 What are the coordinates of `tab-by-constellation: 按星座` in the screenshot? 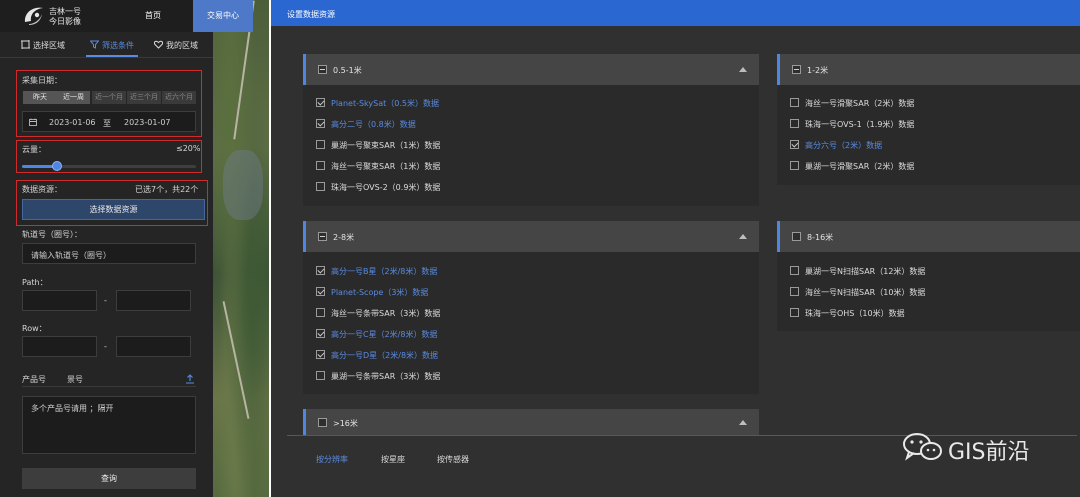 It's located at (393, 459).